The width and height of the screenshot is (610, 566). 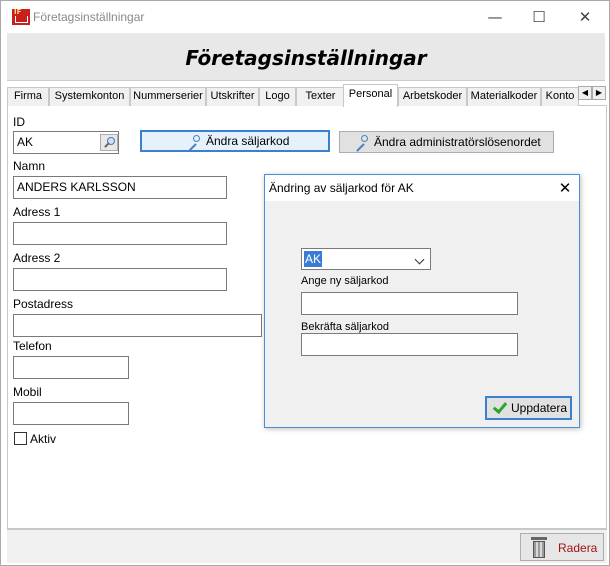 I want to click on postal-field, so click(x=137, y=325).